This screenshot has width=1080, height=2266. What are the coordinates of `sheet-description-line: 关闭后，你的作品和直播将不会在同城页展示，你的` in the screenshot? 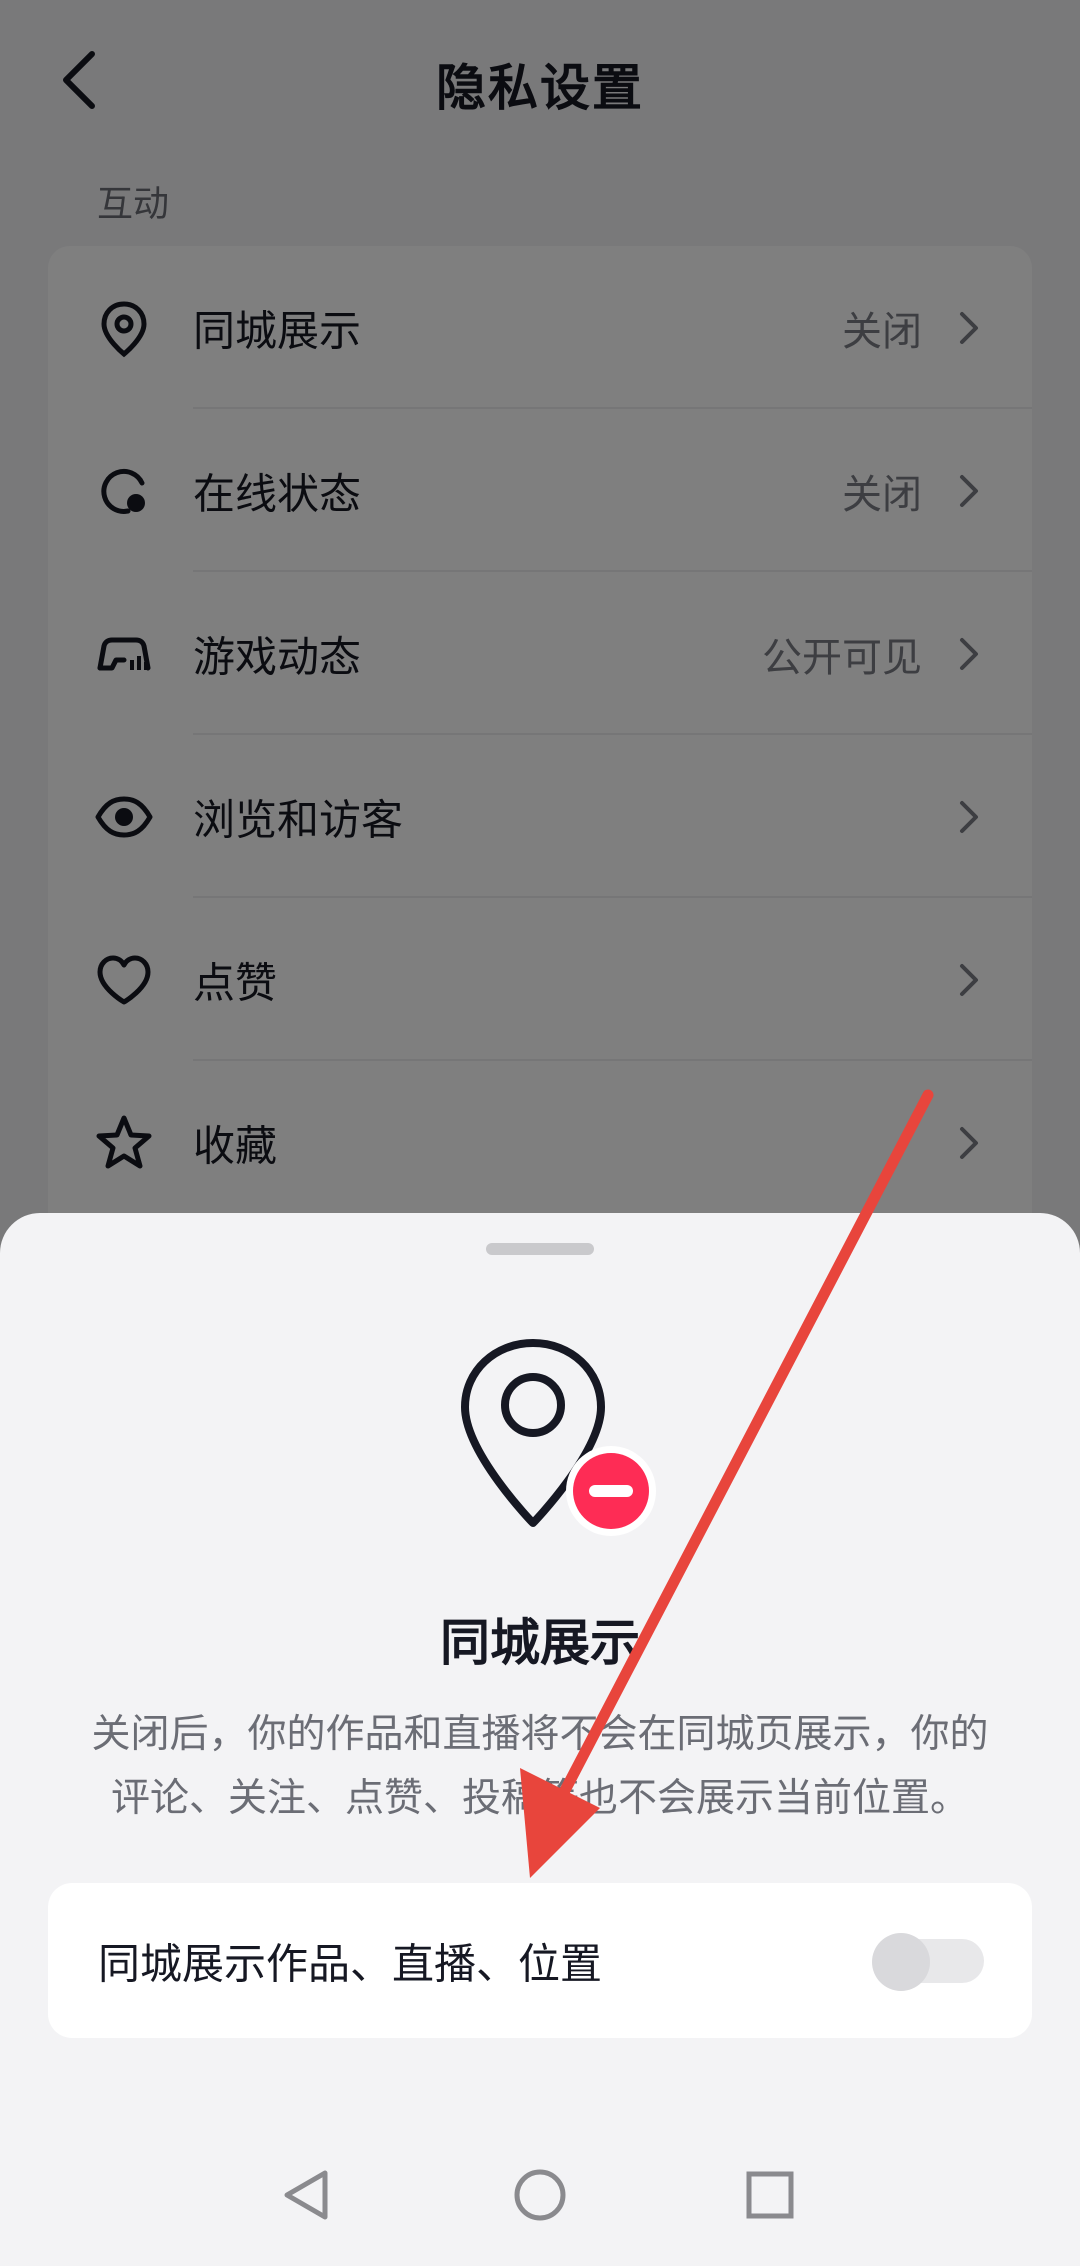 It's located at (540, 1734).